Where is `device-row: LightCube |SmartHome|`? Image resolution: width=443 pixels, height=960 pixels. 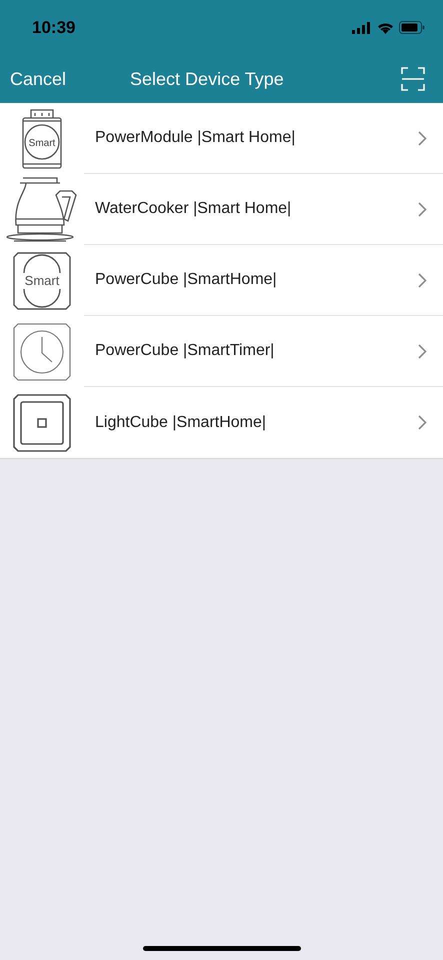
device-row: LightCube |SmartHome| is located at coordinates (221, 422).